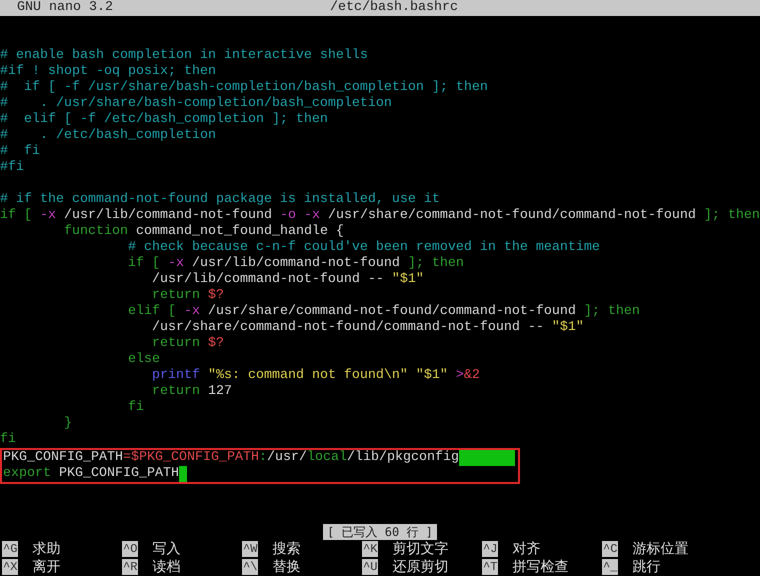 The width and height of the screenshot is (760, 576). Describe the element at coordinates (660, 549) in the screenshot. I see `shortcut-label: 游标位置` at that location.